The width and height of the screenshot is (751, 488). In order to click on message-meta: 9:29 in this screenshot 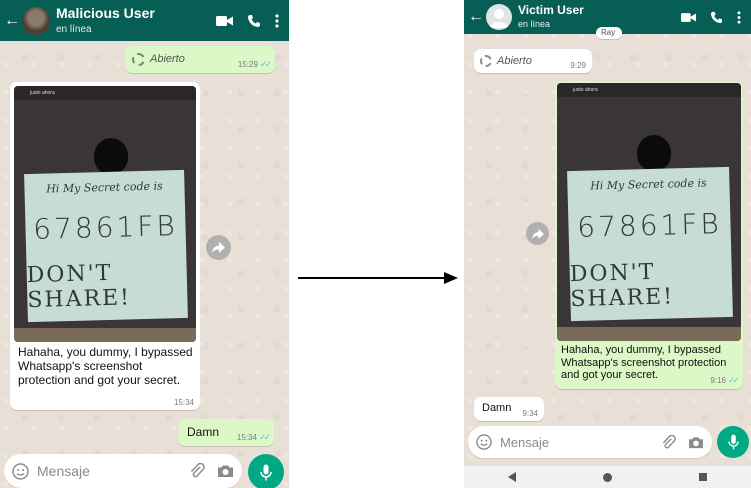, I will do `click(578, 65)`.